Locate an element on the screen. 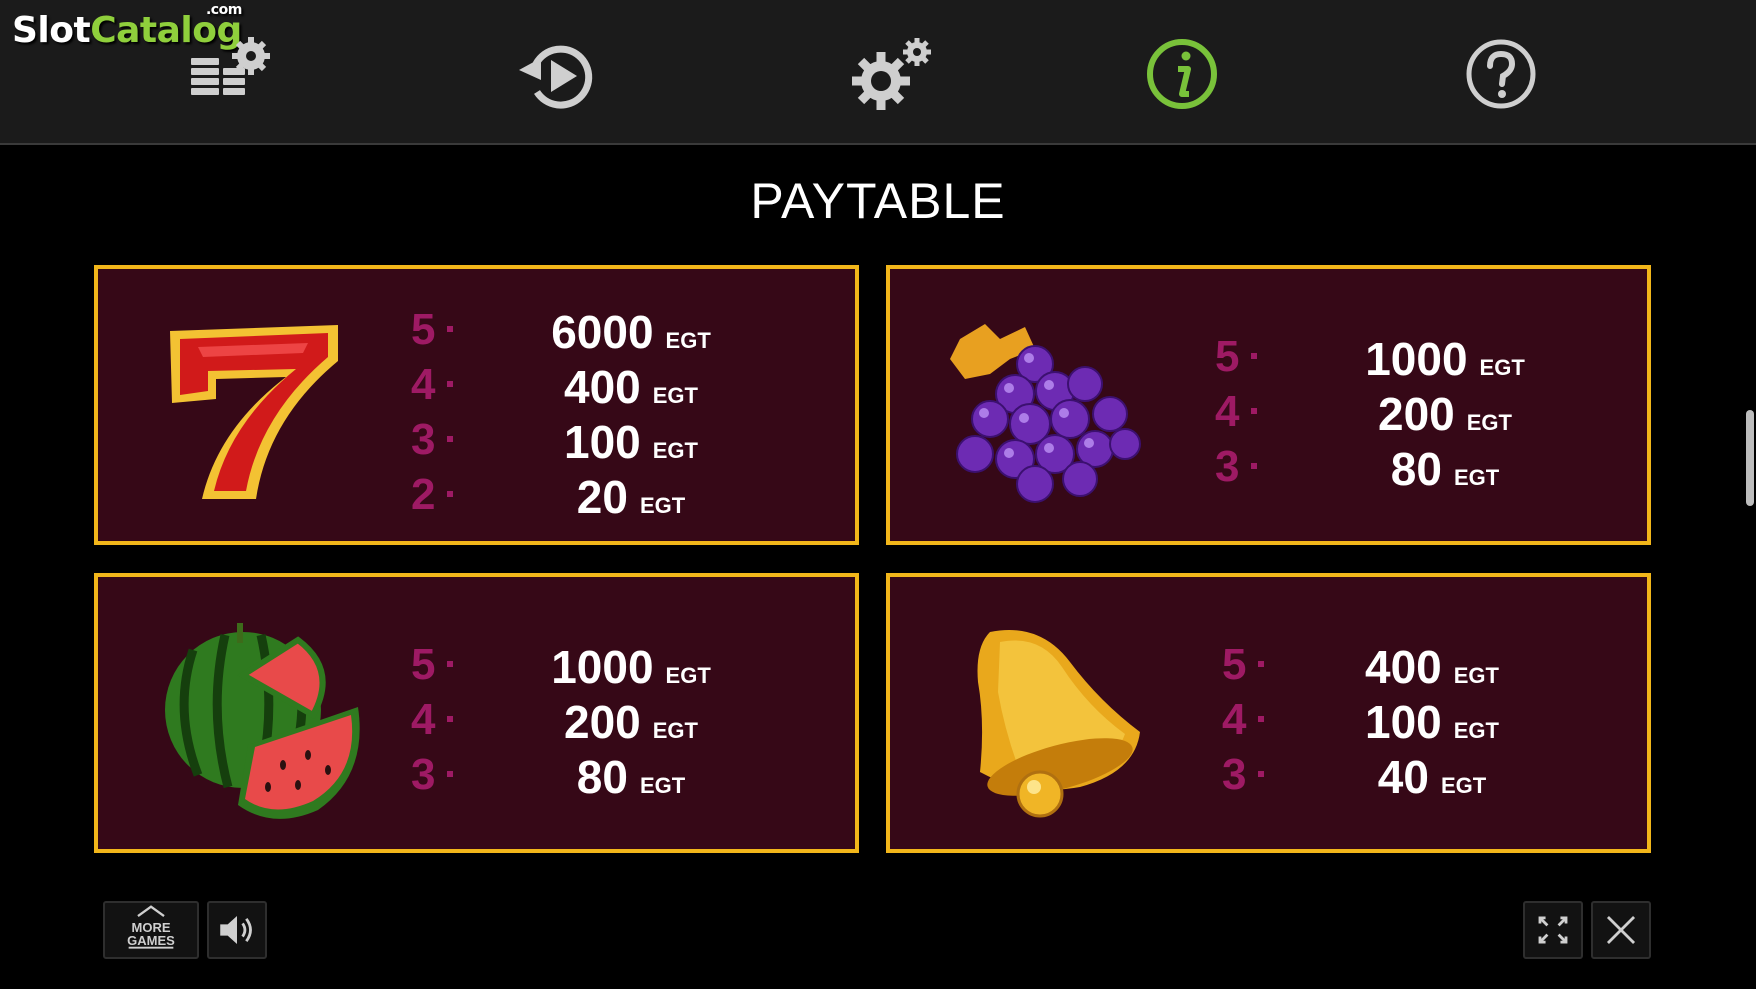 The height and width of the screenshot is (989, 1756). sound-icon is located at coordinates (236, 930).